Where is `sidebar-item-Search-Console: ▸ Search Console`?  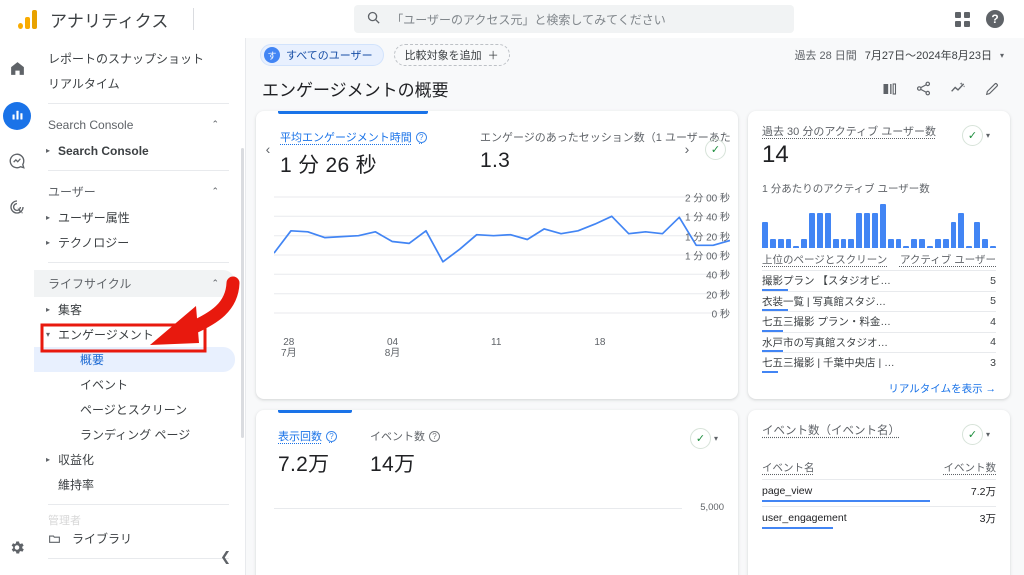 sidebar-item-Search-Console: ▸ Search Console is located at coordinates (134, 150).